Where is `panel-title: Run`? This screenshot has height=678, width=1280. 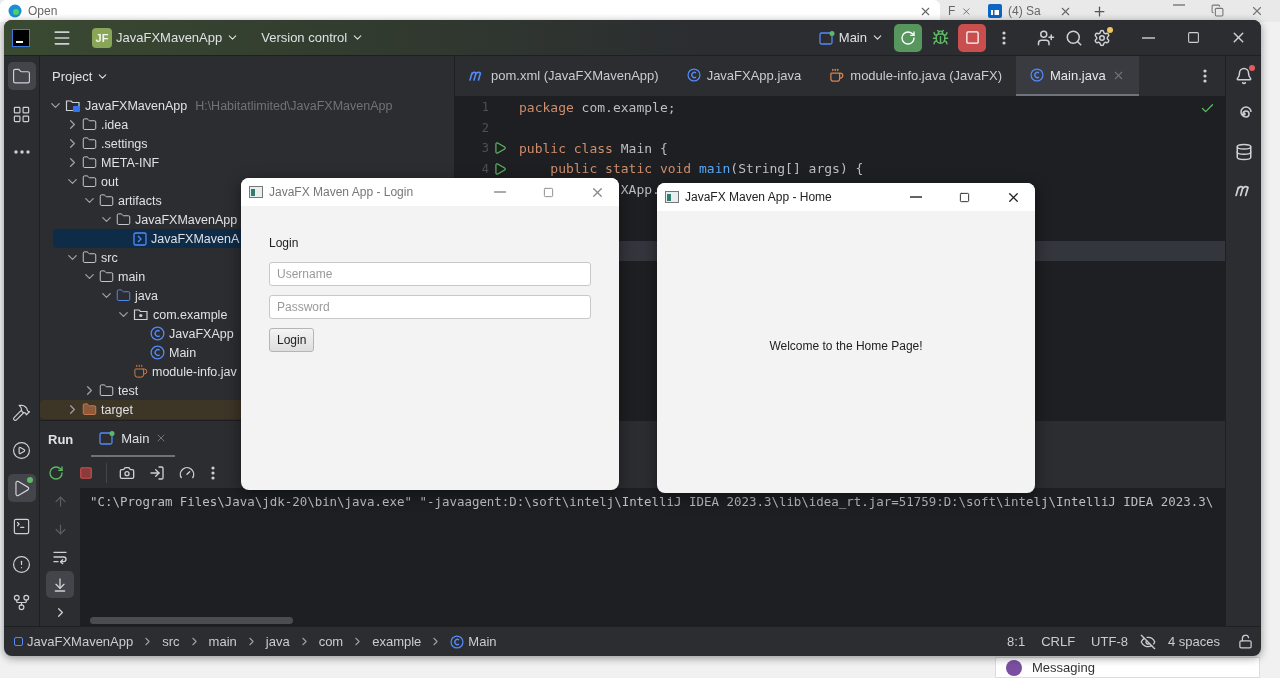 panel-title: Run is located at coordinates (61, 439).